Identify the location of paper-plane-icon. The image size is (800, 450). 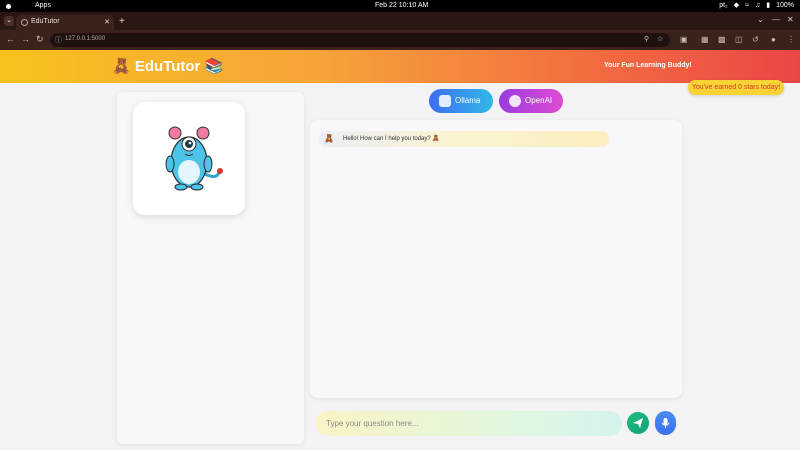
(638, 423).